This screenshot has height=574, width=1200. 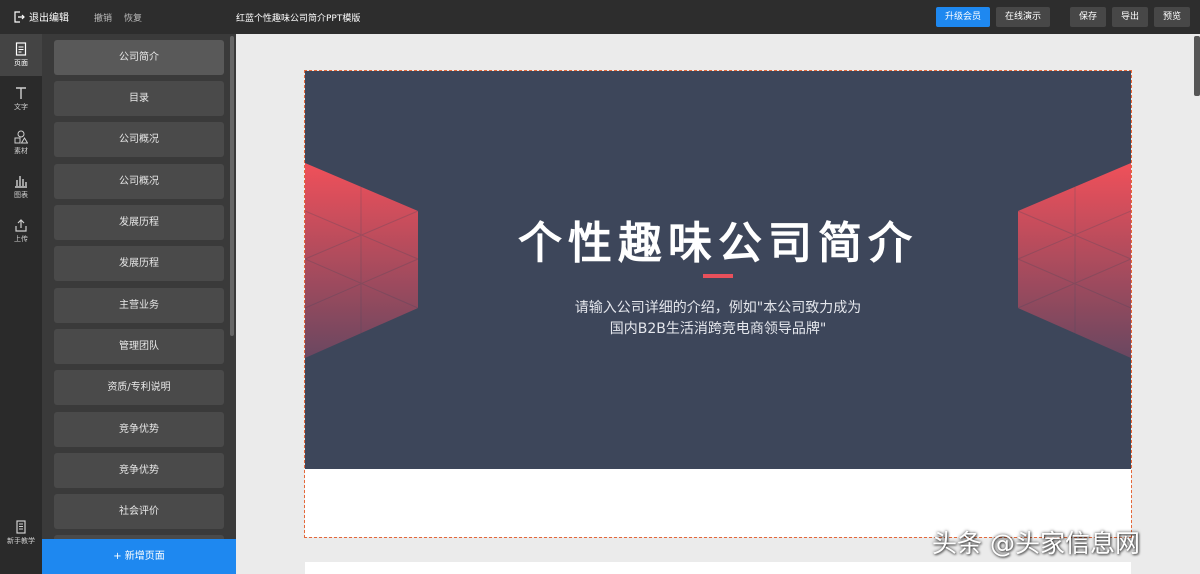 What do you see at coordinates (21, 93) in the screenshot?
I see `text-icon` at bounding box center [21, 93].